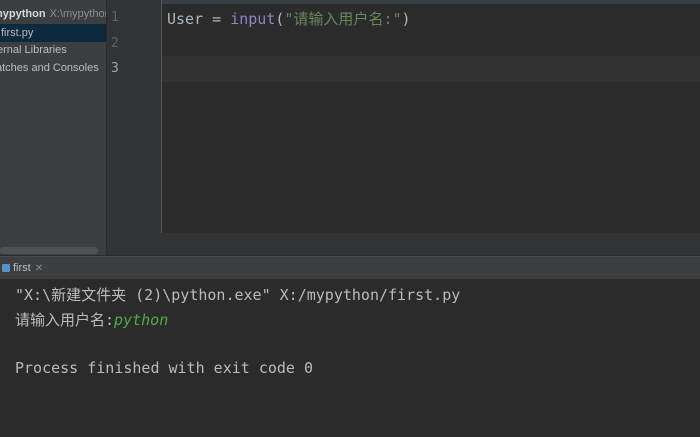 Image resolution: width=700 pixels, height=437 pixels. I want to click on editor-tab-strip, so click(403, 2).